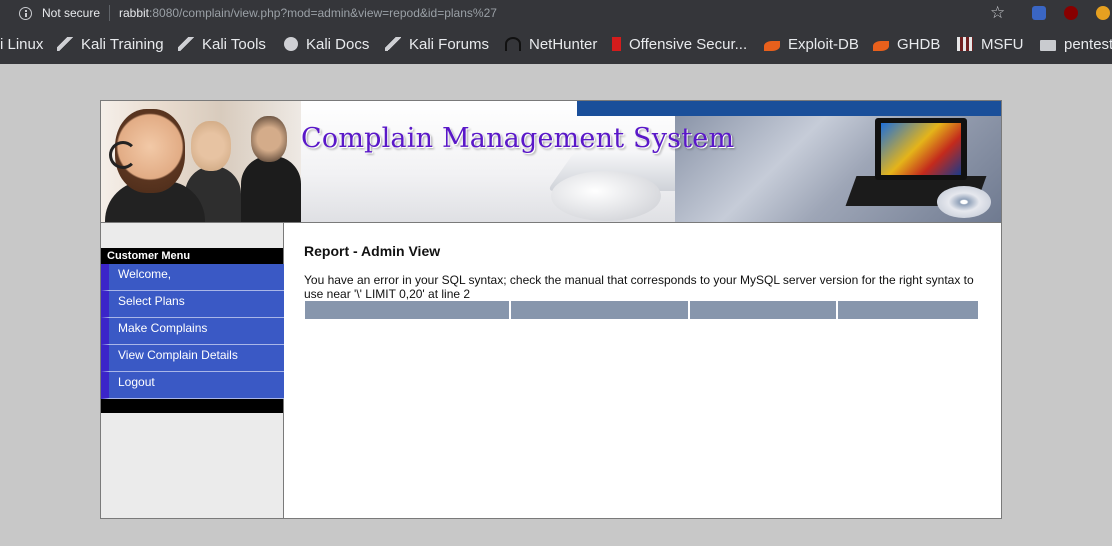 The width and height of the screenshot is (1112, 546). What do you see at coordinates (25, 13) in the screenshot?
I see `info-icon` at bounding box center [25, 13].